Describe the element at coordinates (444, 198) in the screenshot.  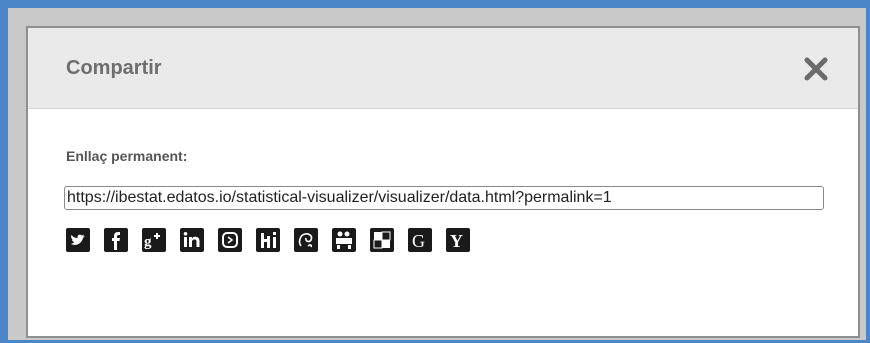
I see `permalink-input` at that location.